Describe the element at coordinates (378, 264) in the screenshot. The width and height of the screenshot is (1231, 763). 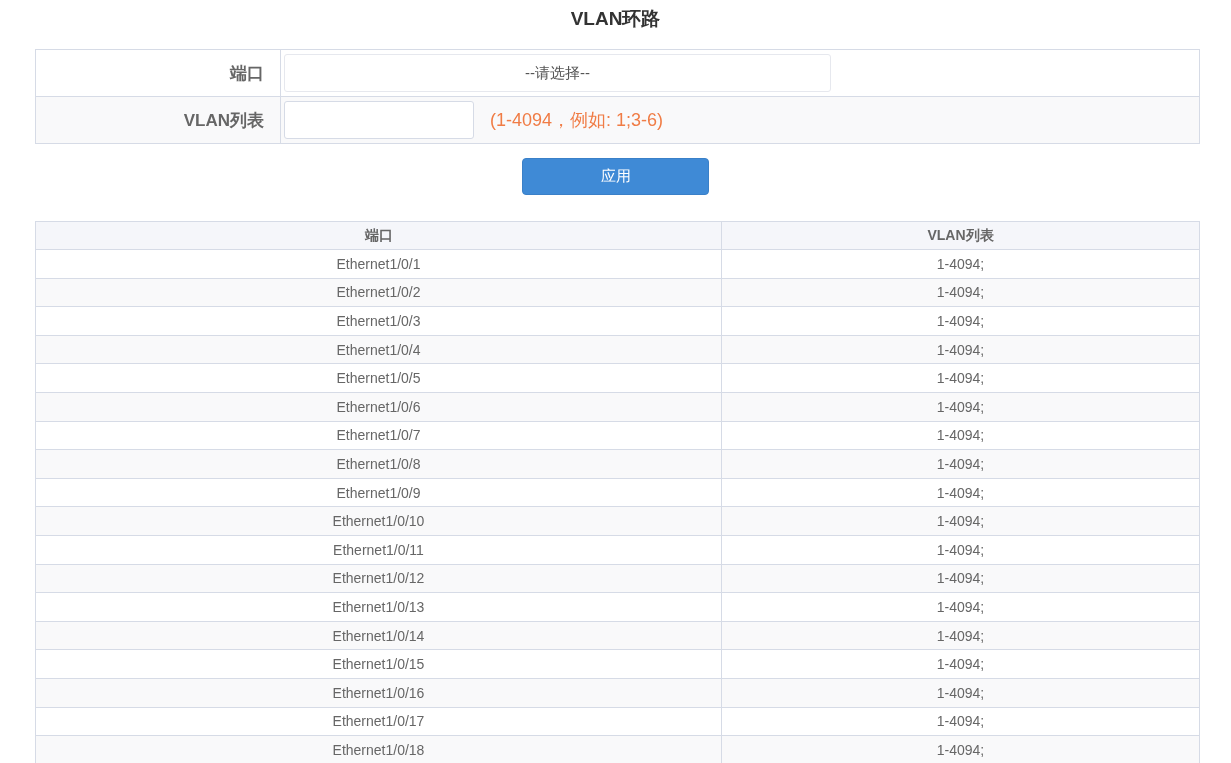
I see `table-cell: Ethernet1/0/1` at that location.